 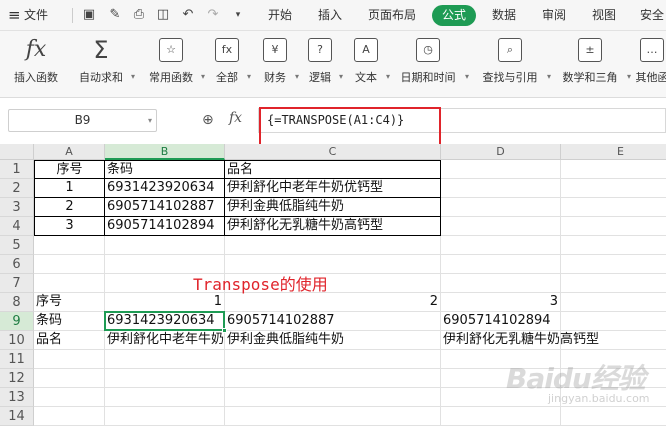 I want to click on cell-e1, so click(x=613, y=169).